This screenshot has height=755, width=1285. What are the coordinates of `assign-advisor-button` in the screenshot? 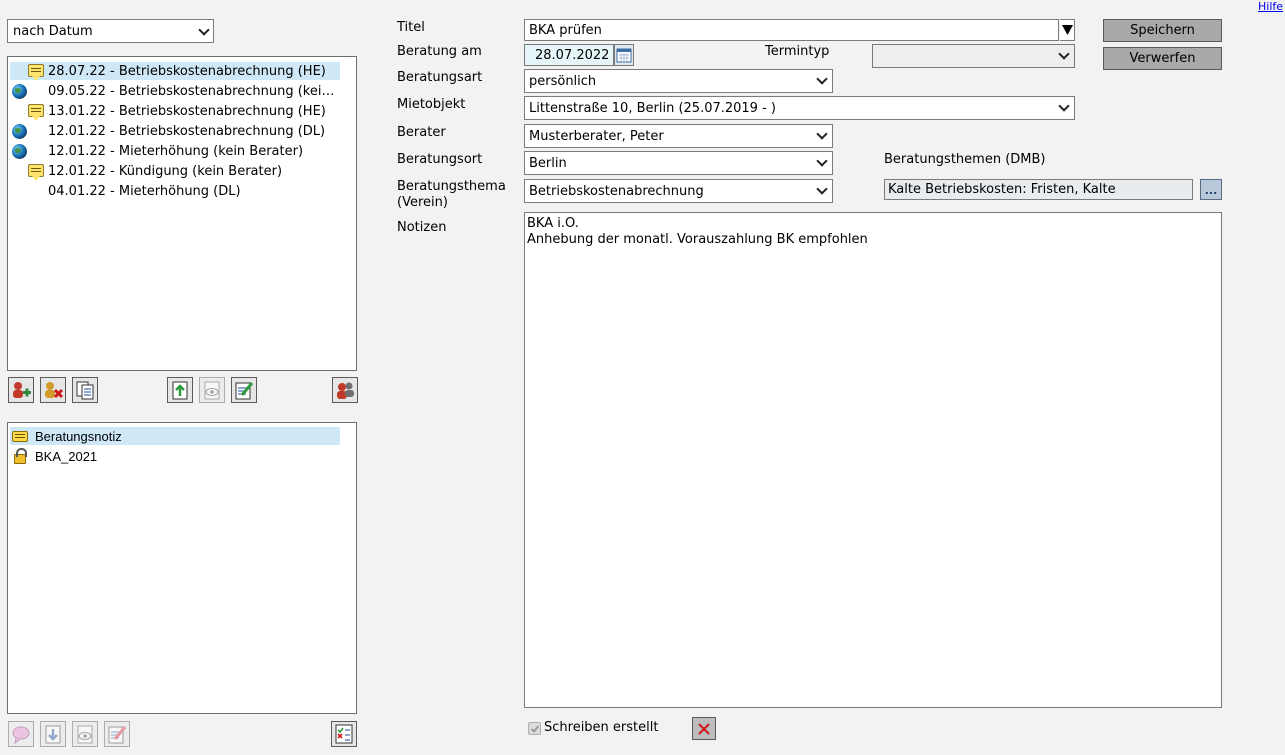 It's located at (345, 390).